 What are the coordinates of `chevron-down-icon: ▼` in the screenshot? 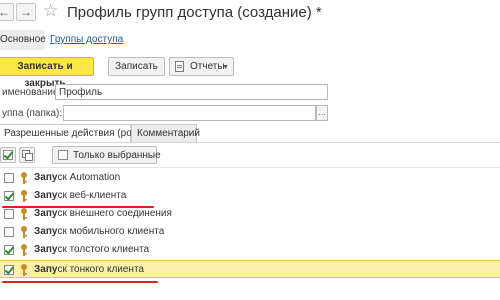 It's located at (225, 67).